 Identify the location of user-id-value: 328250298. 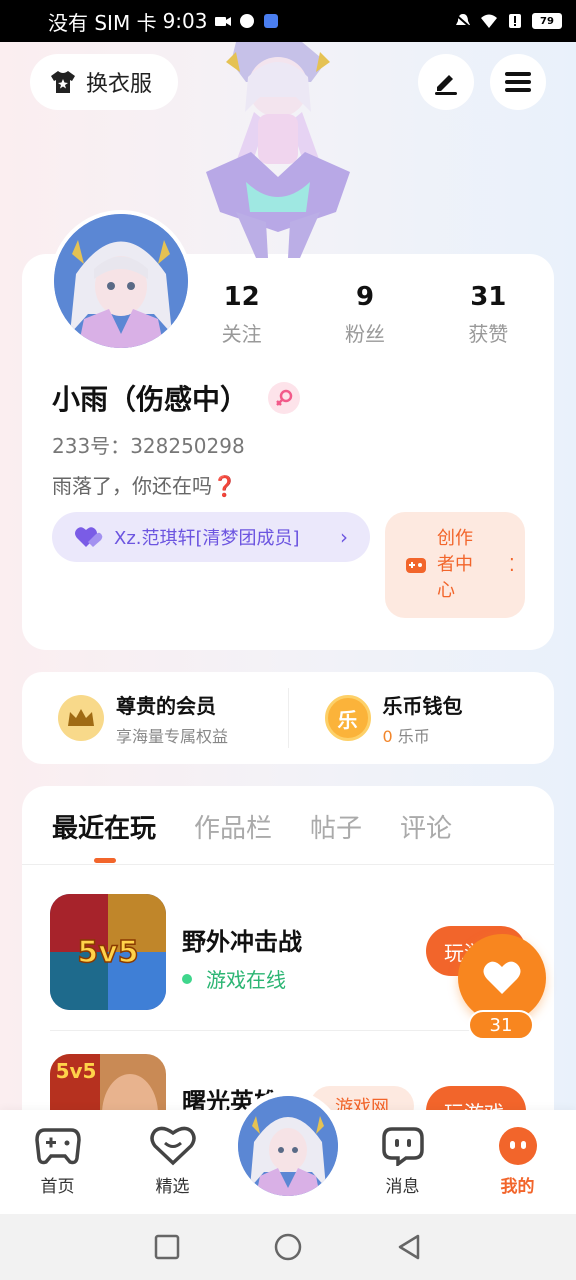
(187, 446).